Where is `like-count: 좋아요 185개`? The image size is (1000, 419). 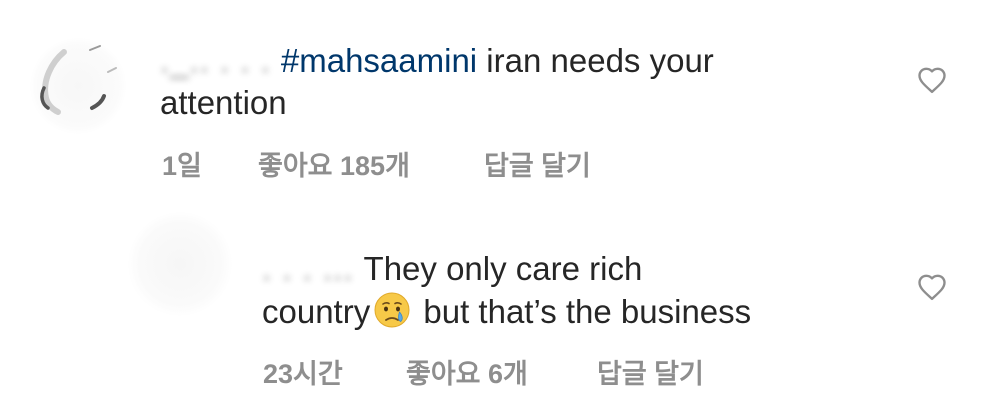
like-count: 좋아요 185개 is located at coordinates (334, 163).